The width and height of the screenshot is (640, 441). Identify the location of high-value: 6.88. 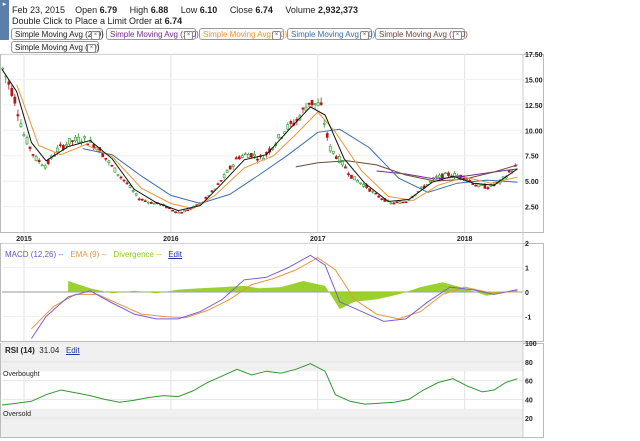
(159, 10).